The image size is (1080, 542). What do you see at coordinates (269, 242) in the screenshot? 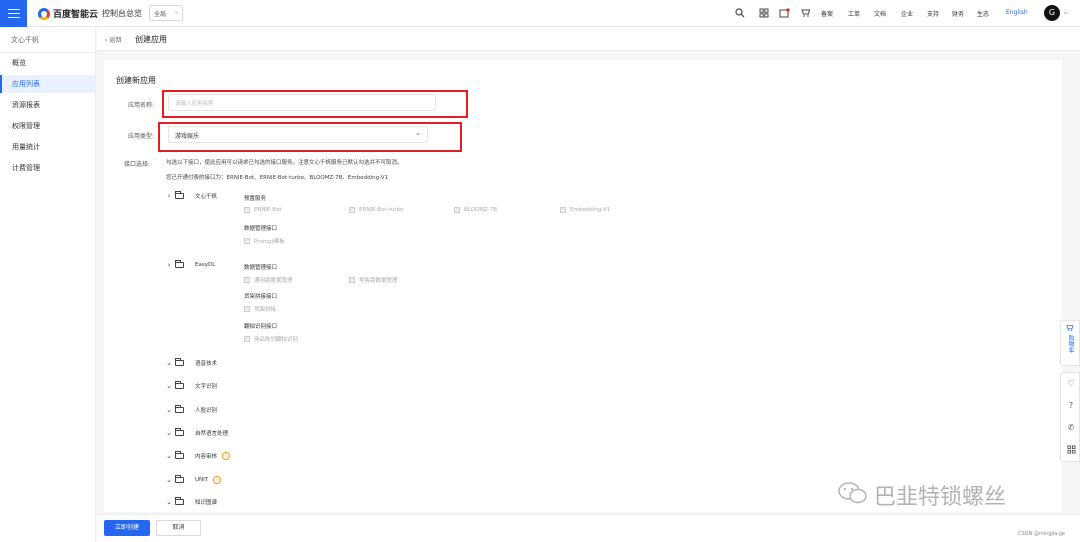
I see `checkbox-label: Prompt模板` at bounding box center [269, 242].